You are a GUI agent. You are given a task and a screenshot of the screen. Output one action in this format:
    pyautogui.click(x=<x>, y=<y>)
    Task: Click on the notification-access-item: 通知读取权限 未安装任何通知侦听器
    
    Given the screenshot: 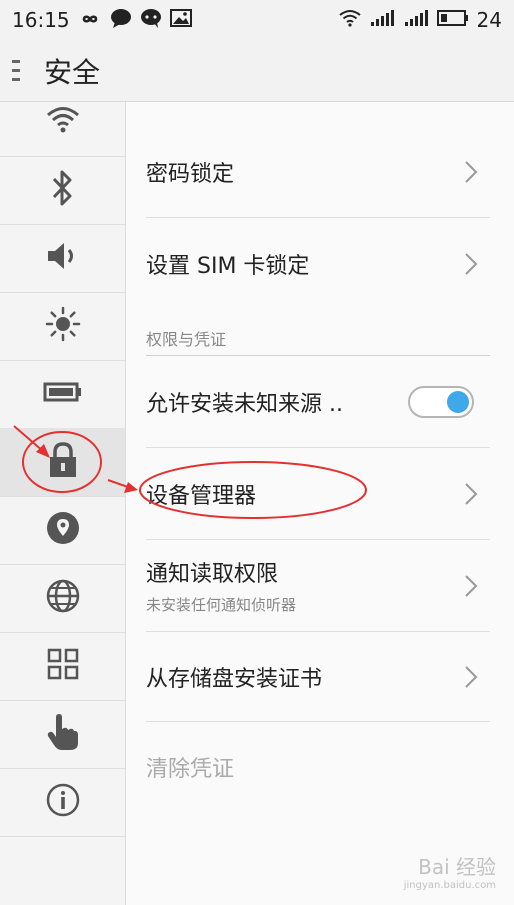 What is the action you would take?
    pyautogui.click(x=318, y=586)
    